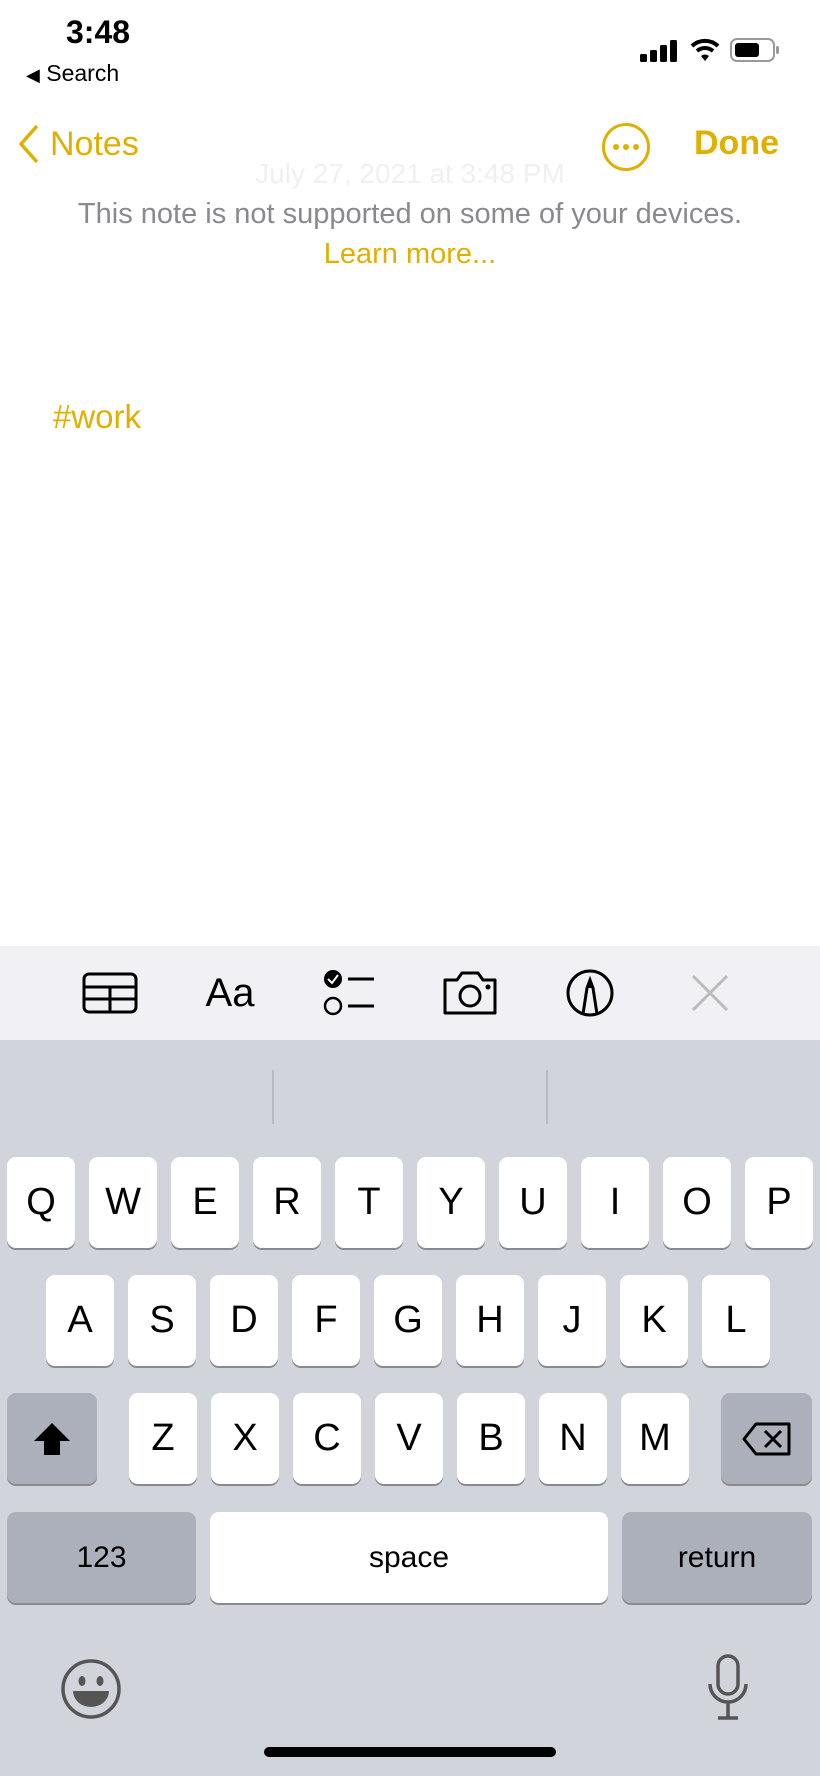 This screenshot has height=1776, width=820. Describe the element at coordinates (533, 1202) in the screenshot. I see `key-u: U` at that location.